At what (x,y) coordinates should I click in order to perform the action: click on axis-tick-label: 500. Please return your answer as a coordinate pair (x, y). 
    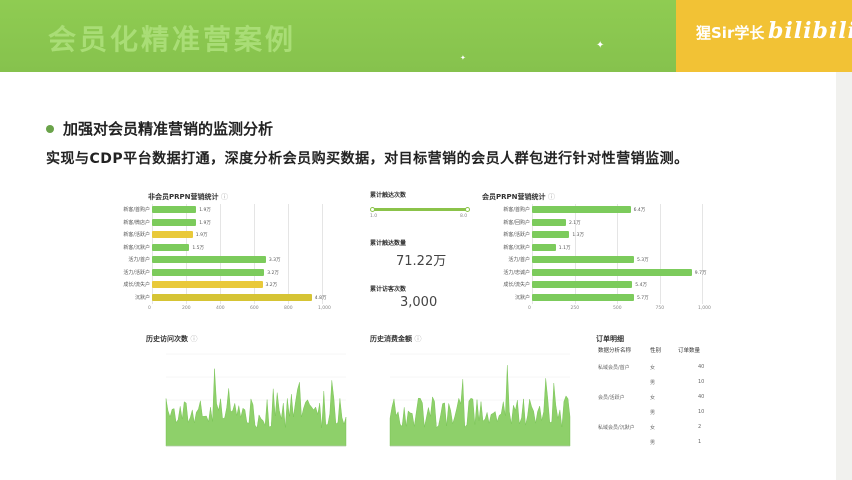
    Looking at the image, I should click on (617, 308).